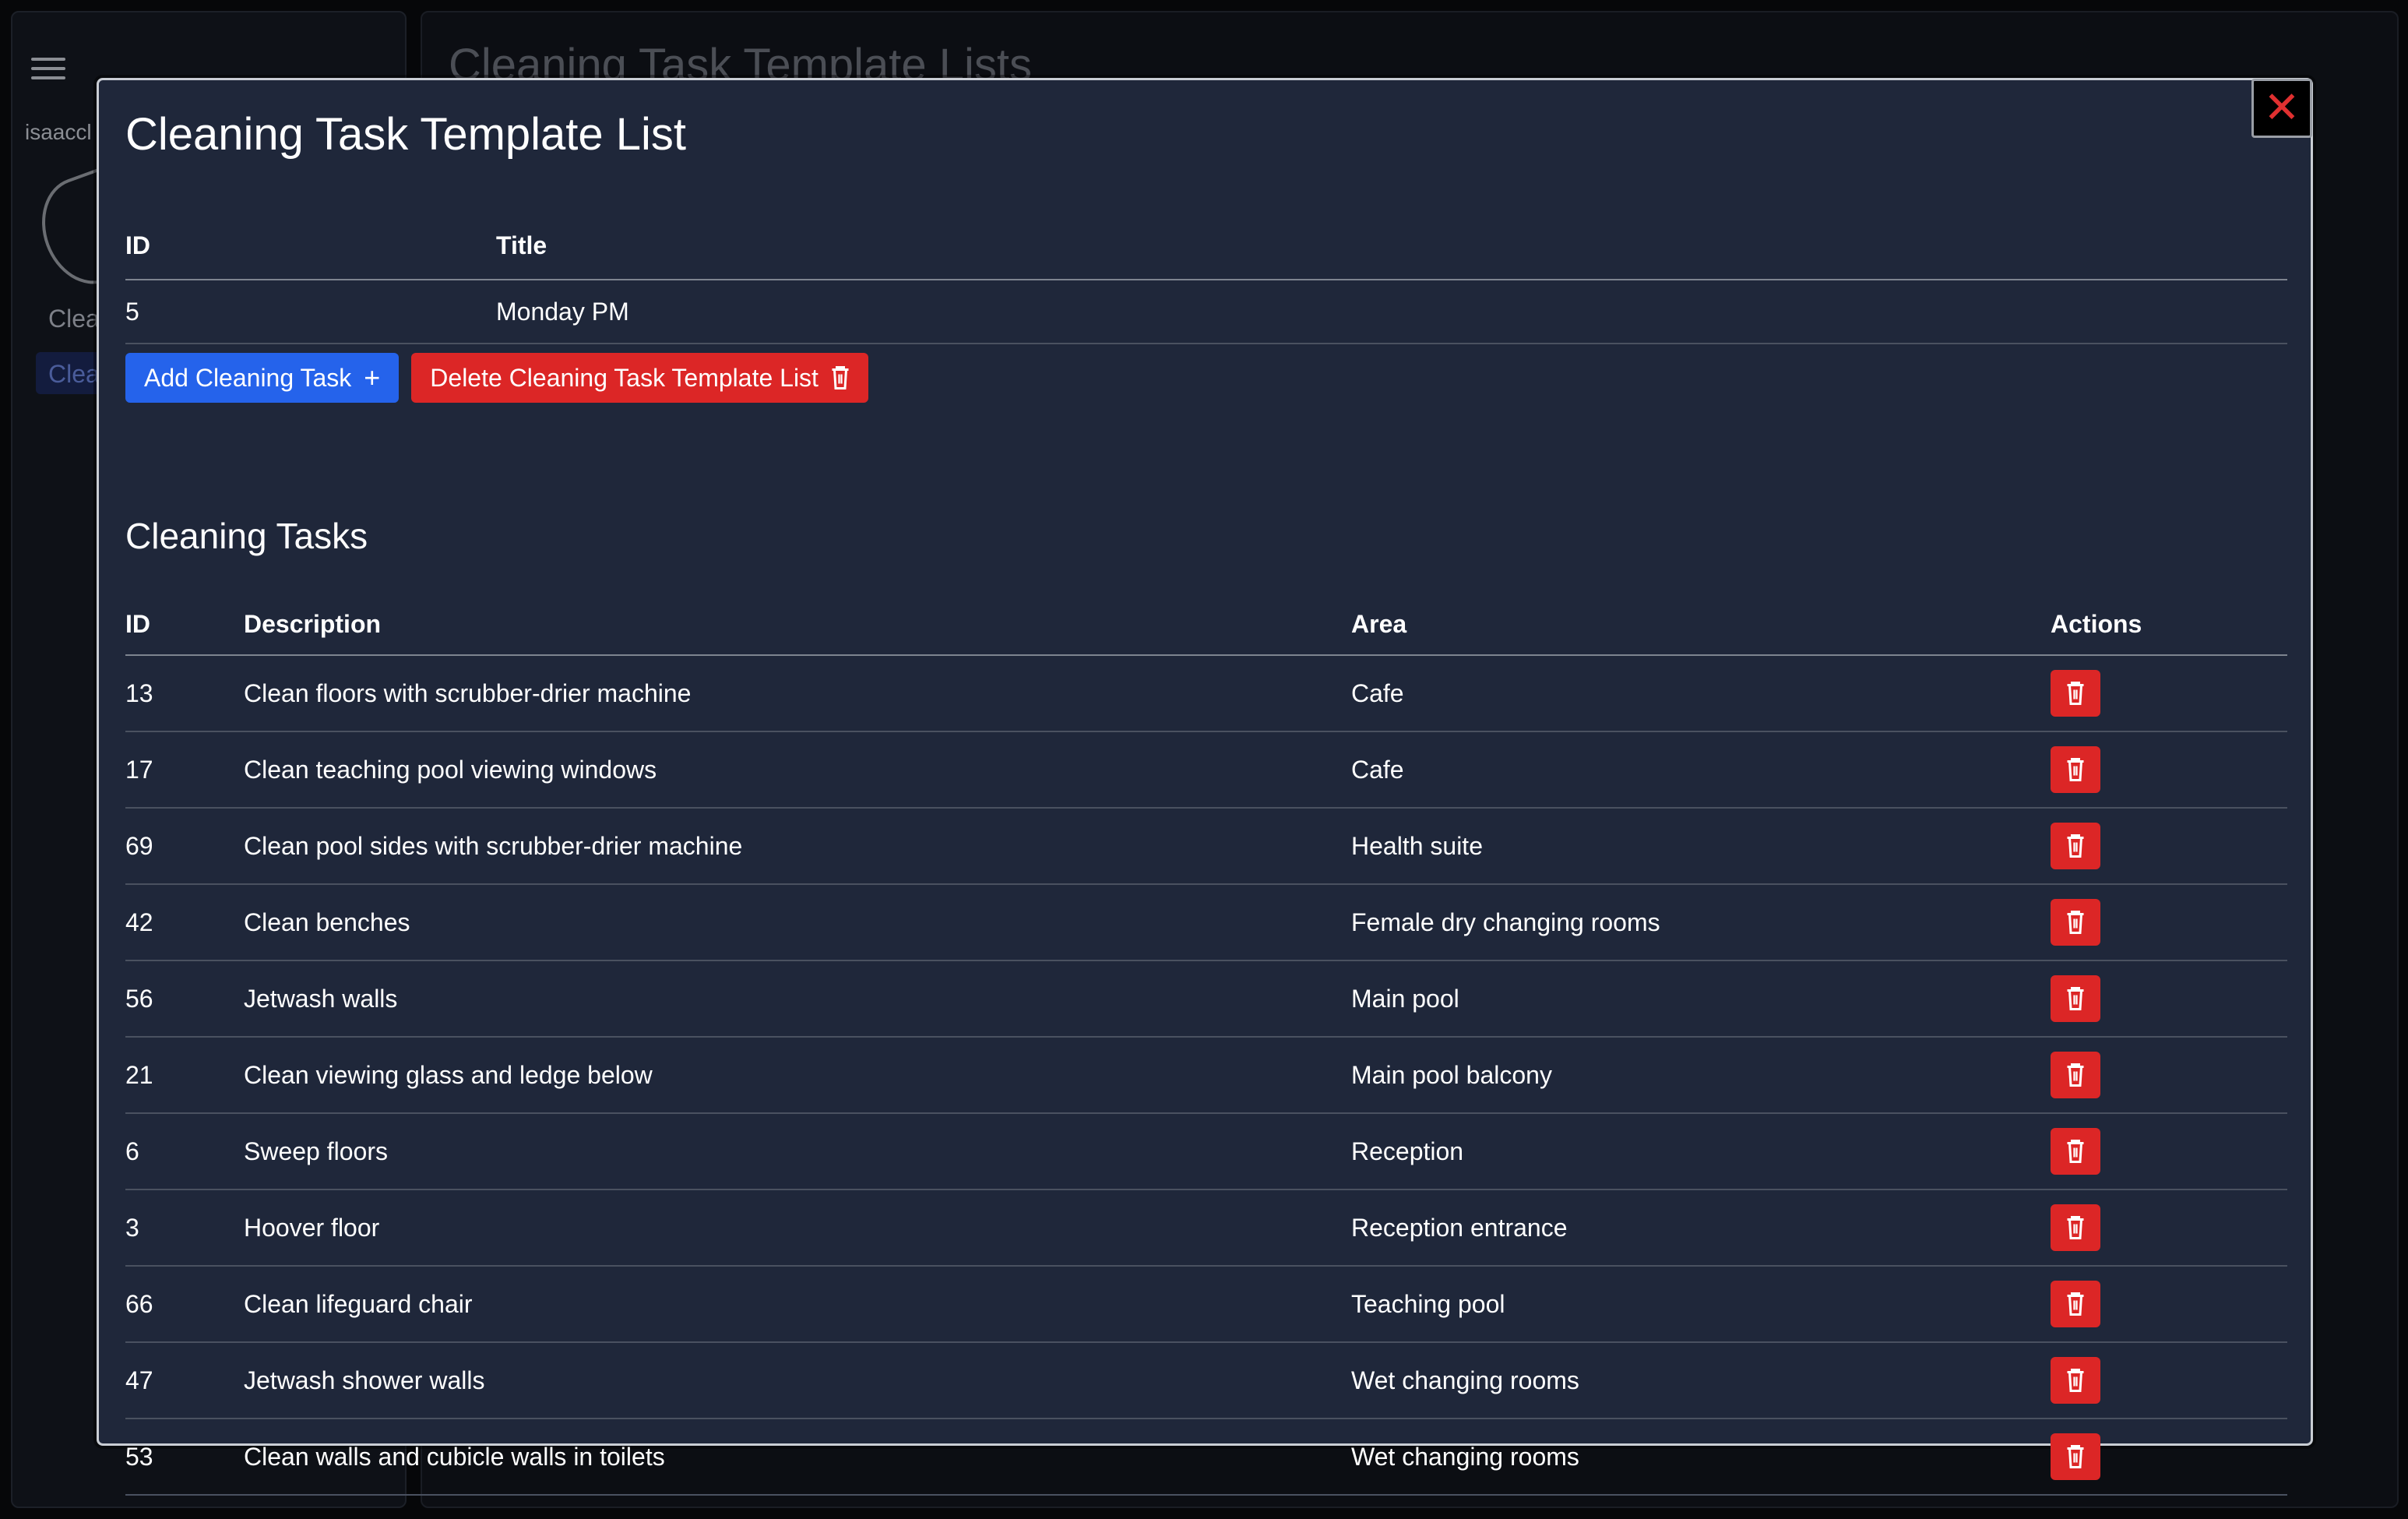 This screenshot has width=2408, height=1519. I want to click on task-id: 3, so click(184, 1228).